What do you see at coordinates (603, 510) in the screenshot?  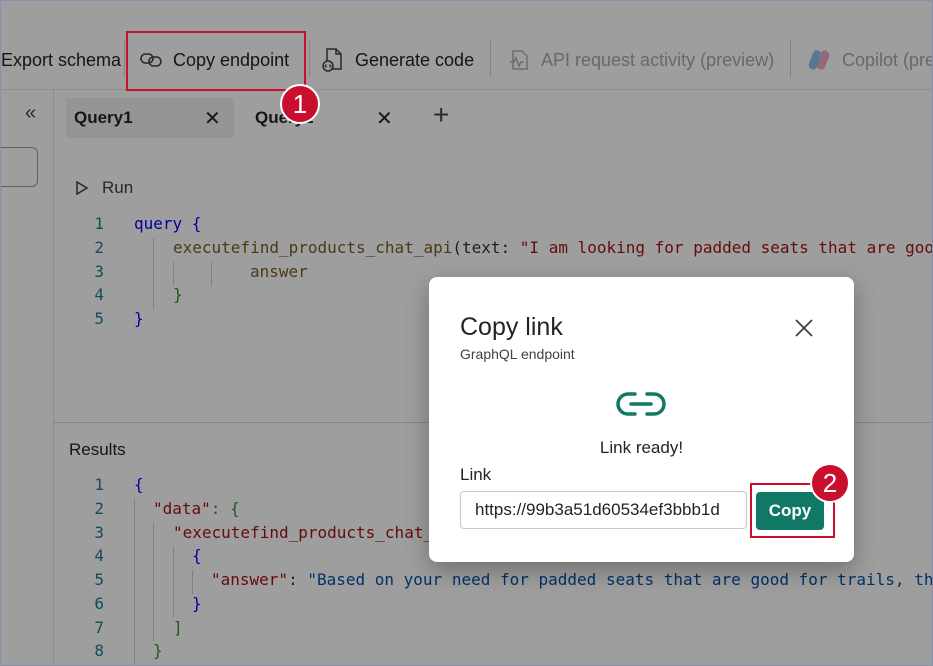 I see `link-field: https://99b3a51d60534ef3bbb1d` at bounding box center [603, 510].